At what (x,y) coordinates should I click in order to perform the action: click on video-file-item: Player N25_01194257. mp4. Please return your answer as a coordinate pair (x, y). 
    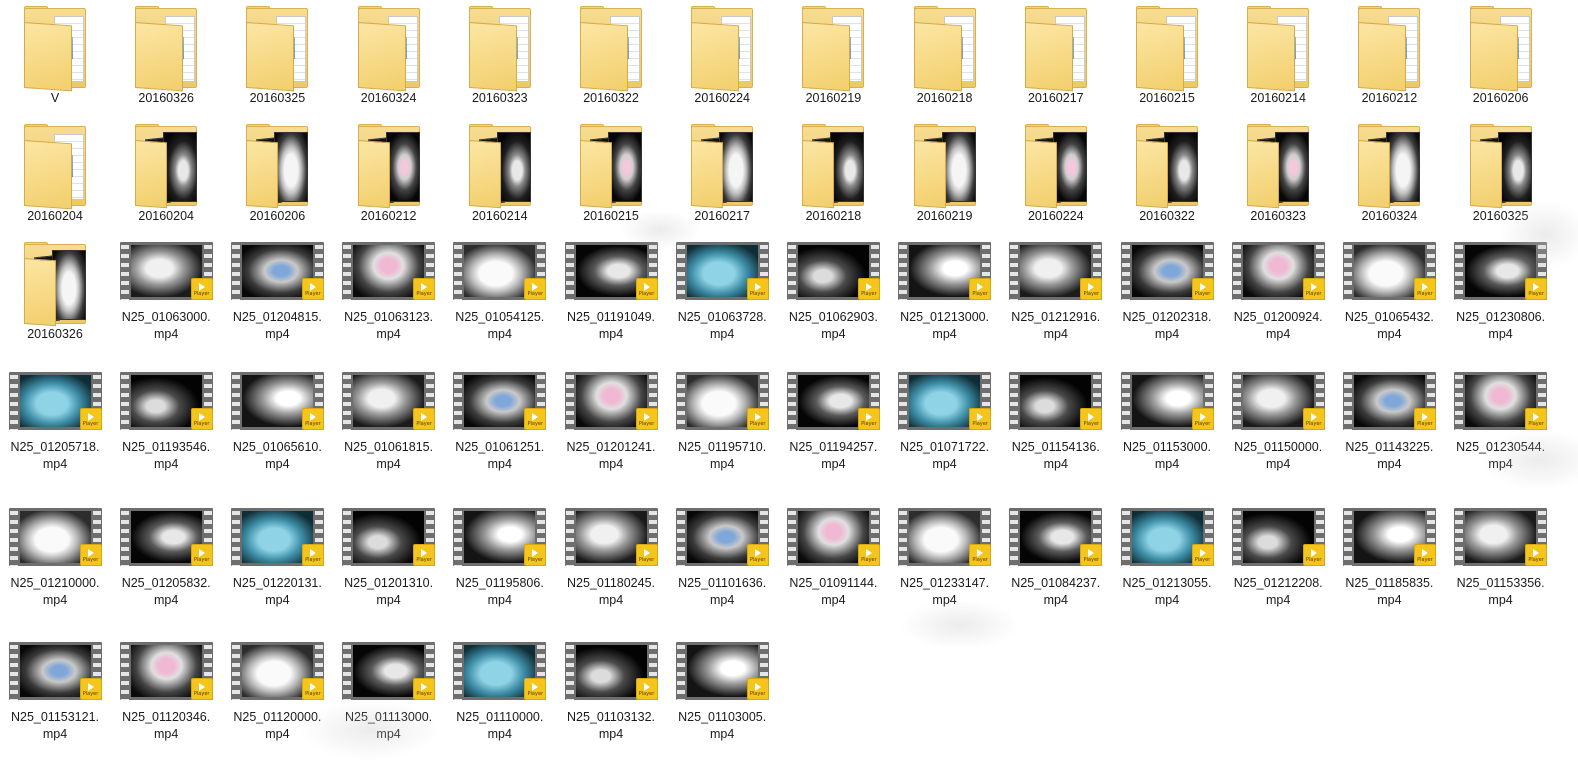
    Looking at the image, I should click on (833, 422).